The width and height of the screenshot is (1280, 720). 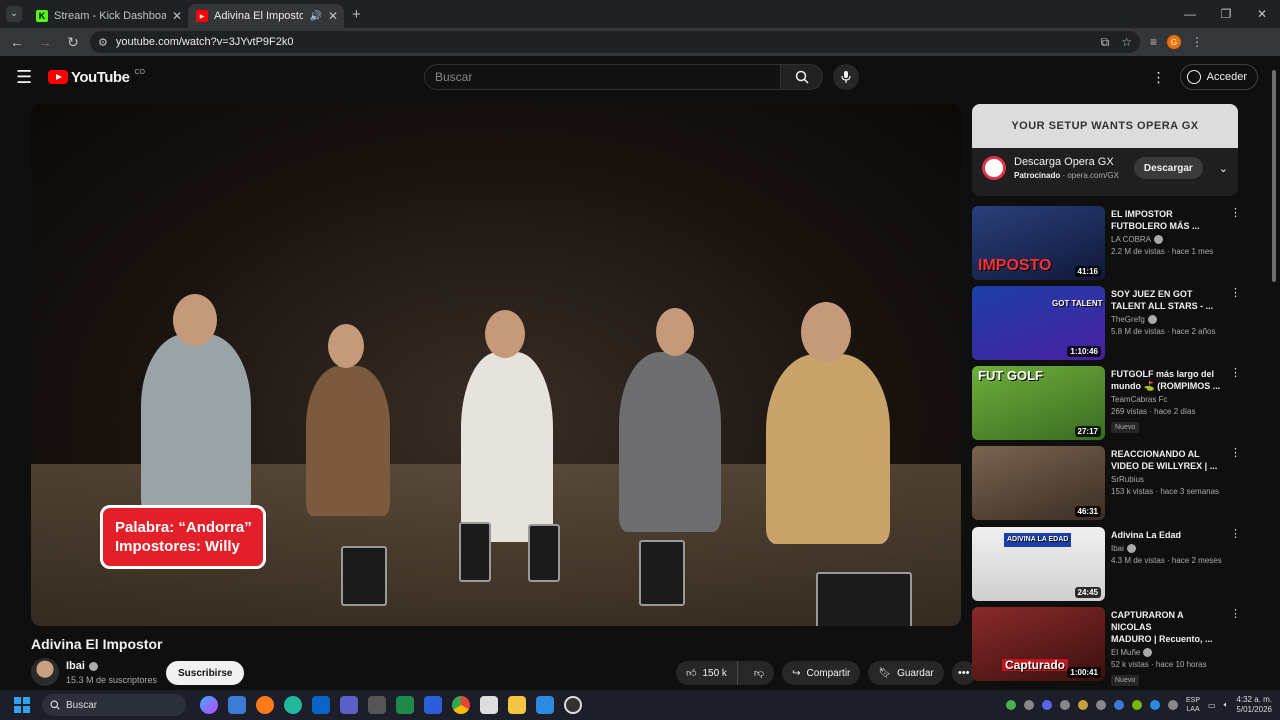 I want to click on video-thumbnail: ADIVINA LA EDAD 24:45, so click(x=1038, y=564).